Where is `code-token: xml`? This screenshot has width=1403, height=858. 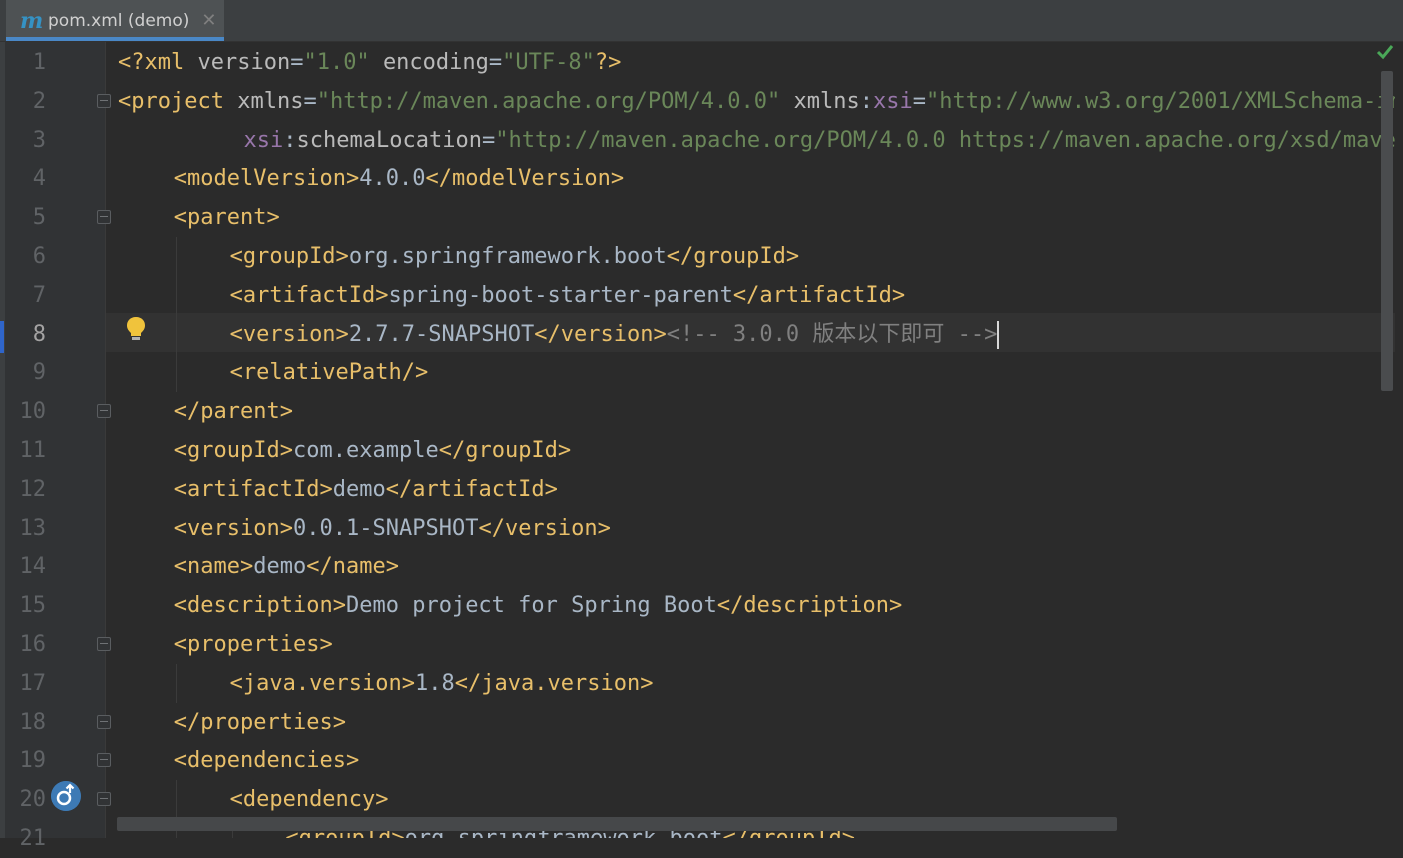
code-token: xml is located at coordinates (171, 62).